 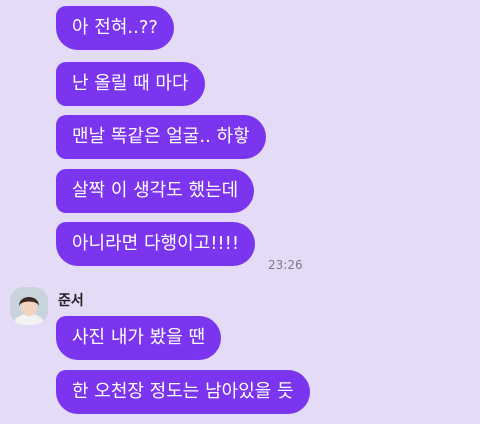 What do you see at coordinates (161, 137) in the screenshot?
I see `message-bubble: 맨날 똑같은 얼굴.. 하핳` at bounding box center [161, 137].